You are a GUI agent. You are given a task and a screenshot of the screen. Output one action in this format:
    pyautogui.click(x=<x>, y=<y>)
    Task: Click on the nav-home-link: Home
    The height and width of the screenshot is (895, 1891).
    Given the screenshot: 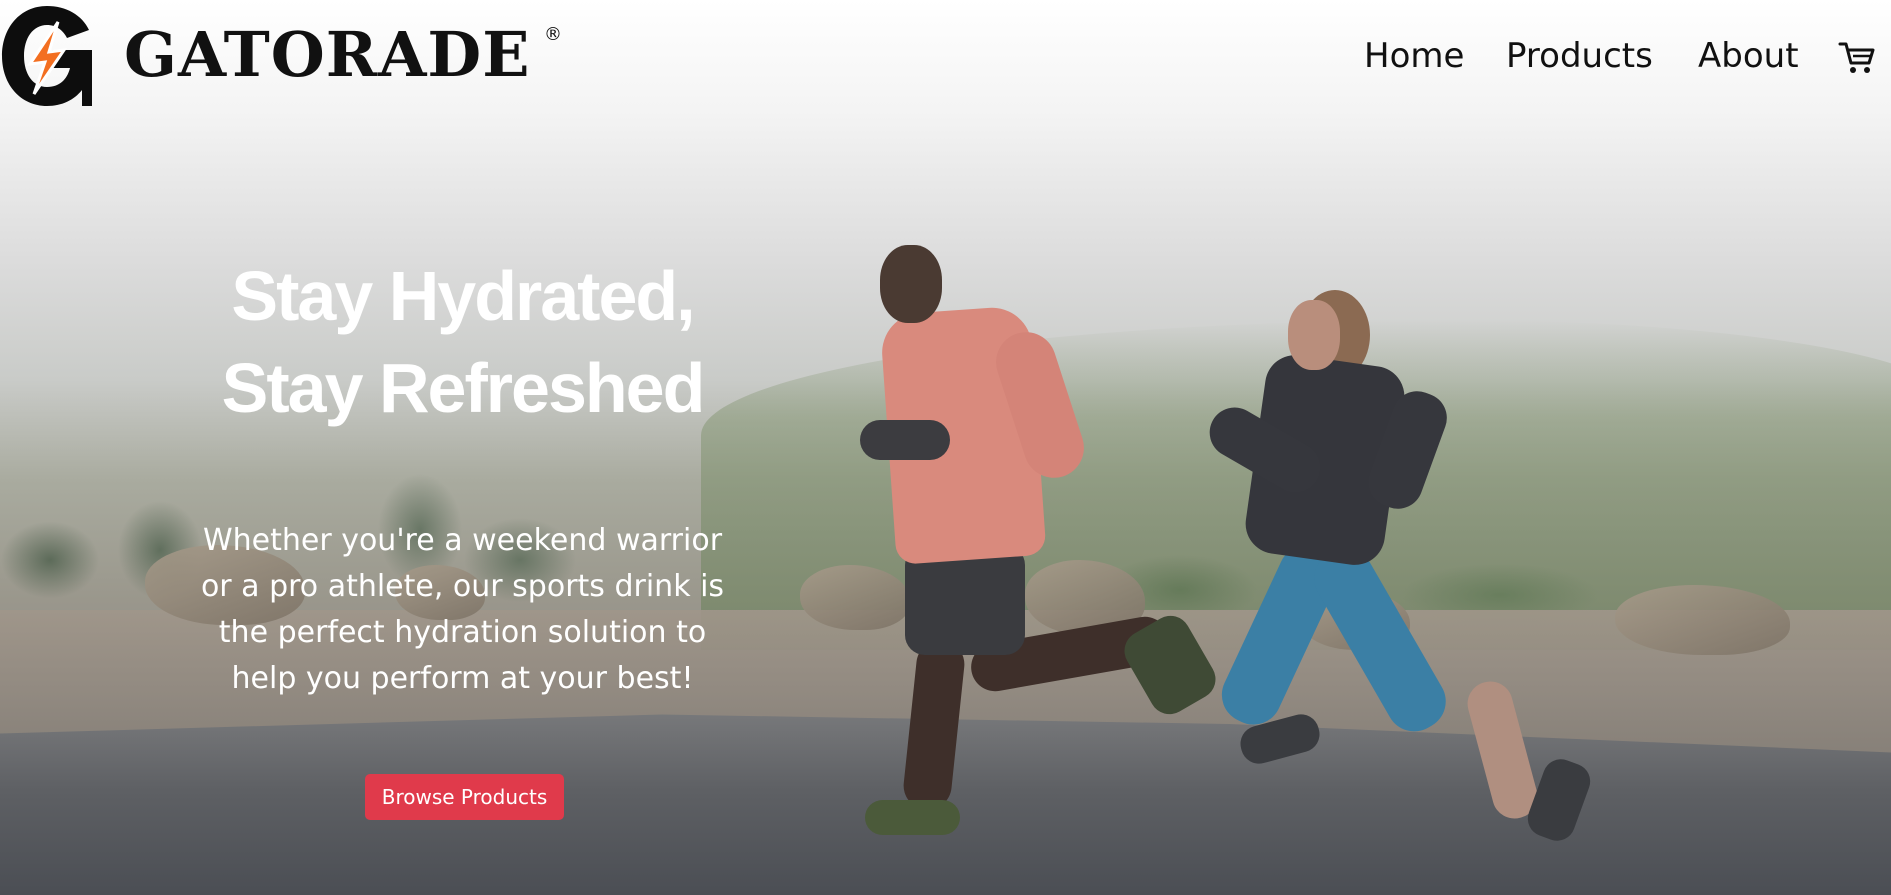 What is the action you would take?
    pyautogui.click(x=1414, y=56)
    